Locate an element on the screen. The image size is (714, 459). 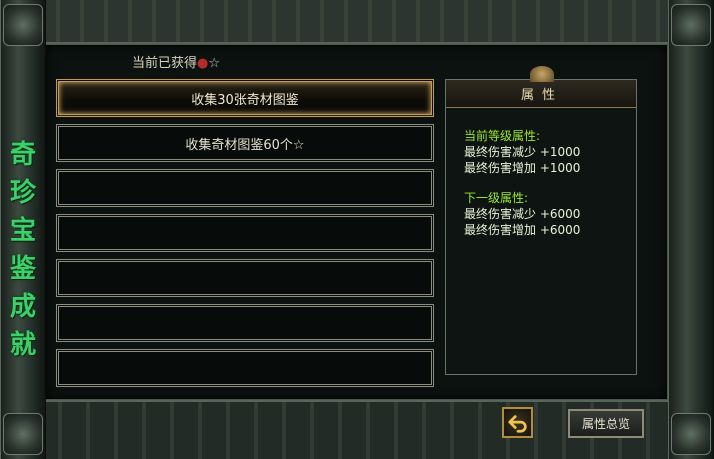
attribute-header: 属性 is located at coordinates (541, 87).